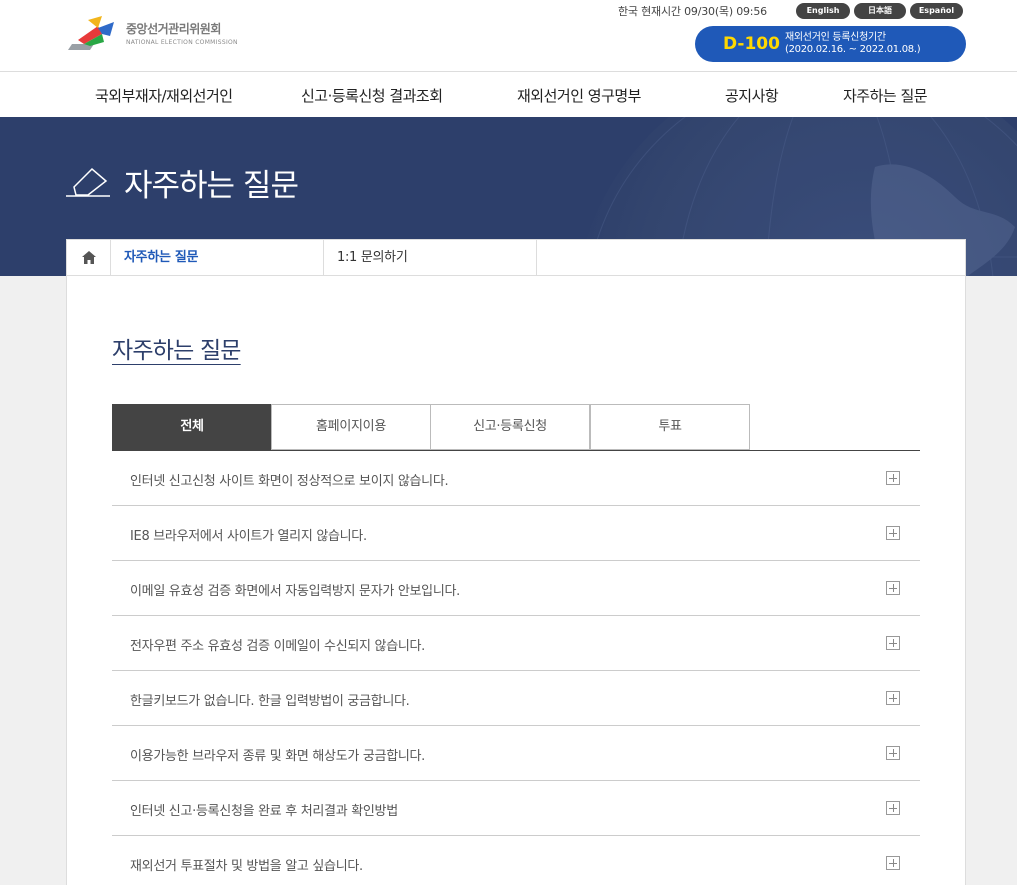  Describe the element at coordinates (853, 49) in the screenshot. I see `dday-period-range: (2020.02.16. ~ 2022.01.08.)` at that location.